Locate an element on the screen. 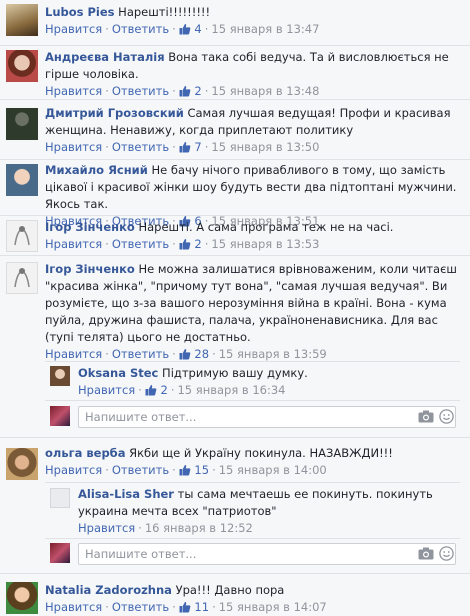 The height and width of the screenshot is (616, 470). like-count: 7 is located at coordinates (190, 147).